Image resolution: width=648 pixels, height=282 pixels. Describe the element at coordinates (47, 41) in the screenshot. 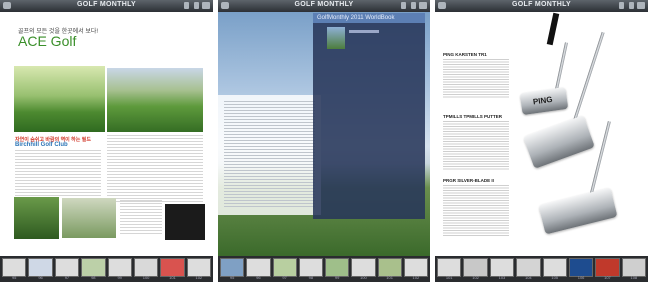

I see `page-headline: ACE Golf` at that location.